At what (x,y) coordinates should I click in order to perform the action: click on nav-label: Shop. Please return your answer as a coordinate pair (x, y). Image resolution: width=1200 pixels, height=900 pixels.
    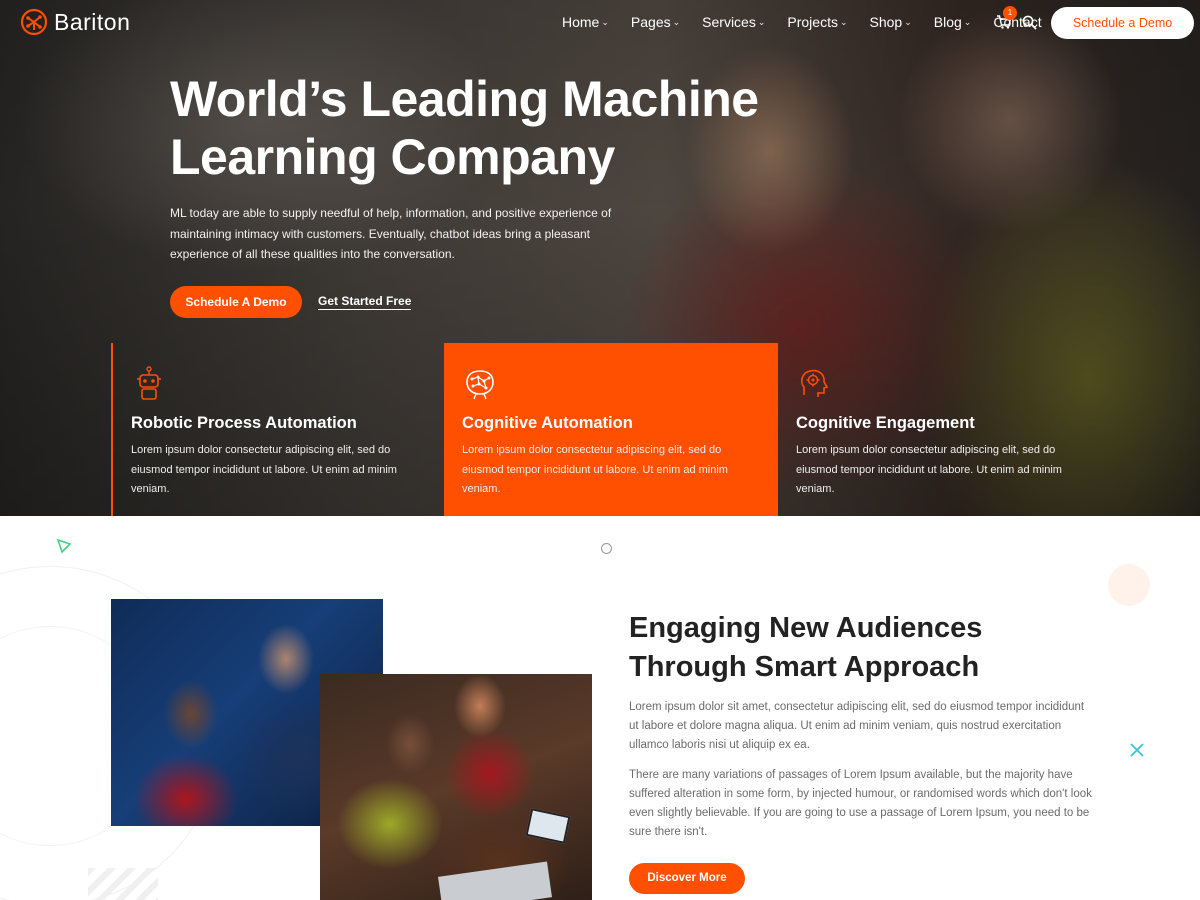
    Looking at the image, I should click on (886, 22).